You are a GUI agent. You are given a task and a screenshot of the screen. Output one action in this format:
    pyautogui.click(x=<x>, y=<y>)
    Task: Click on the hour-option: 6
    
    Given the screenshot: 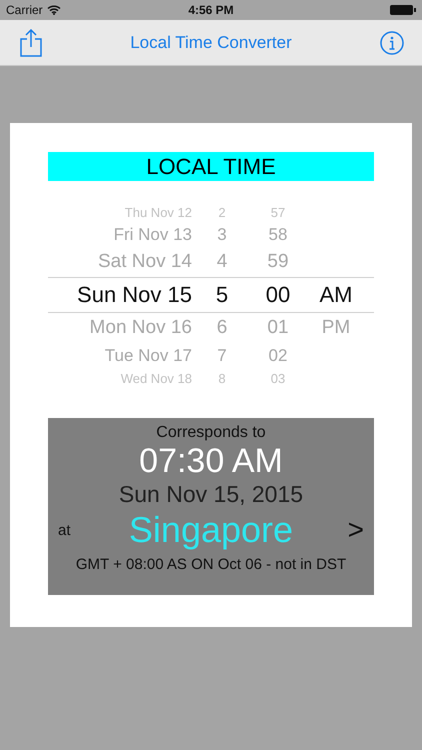 What is the action you would take?
    pyautogui.click(x=222, y=328)
    